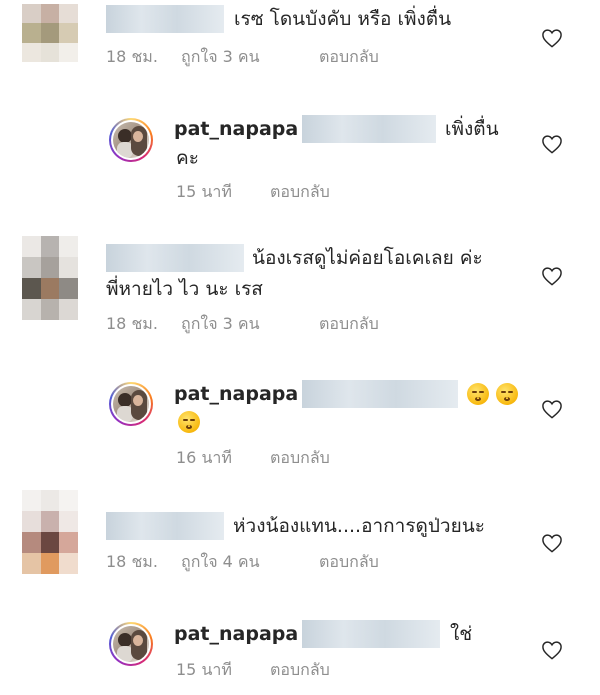 This screenshot has height=695, width=600. I want to click on likes-count: ถูกใจ 4 คน, so click(220, 562).